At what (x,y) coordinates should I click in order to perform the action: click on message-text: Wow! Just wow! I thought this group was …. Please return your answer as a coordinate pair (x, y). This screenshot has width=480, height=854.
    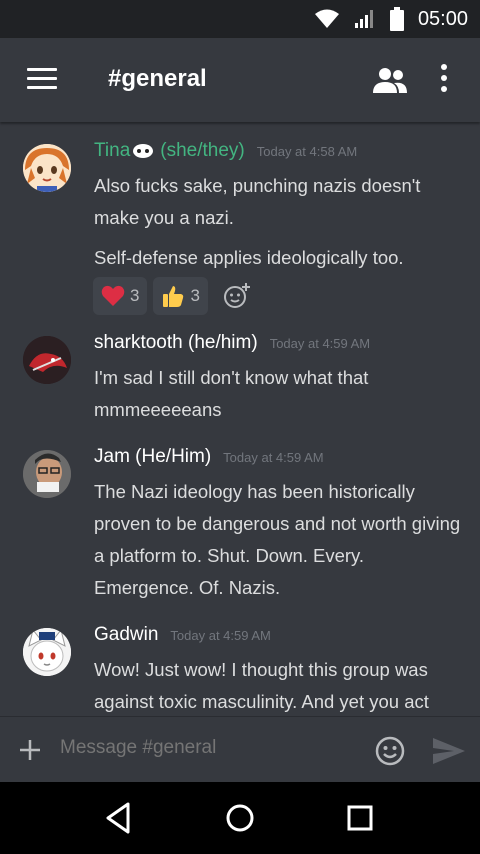
    Looking at the image, I should click on (261, 685).